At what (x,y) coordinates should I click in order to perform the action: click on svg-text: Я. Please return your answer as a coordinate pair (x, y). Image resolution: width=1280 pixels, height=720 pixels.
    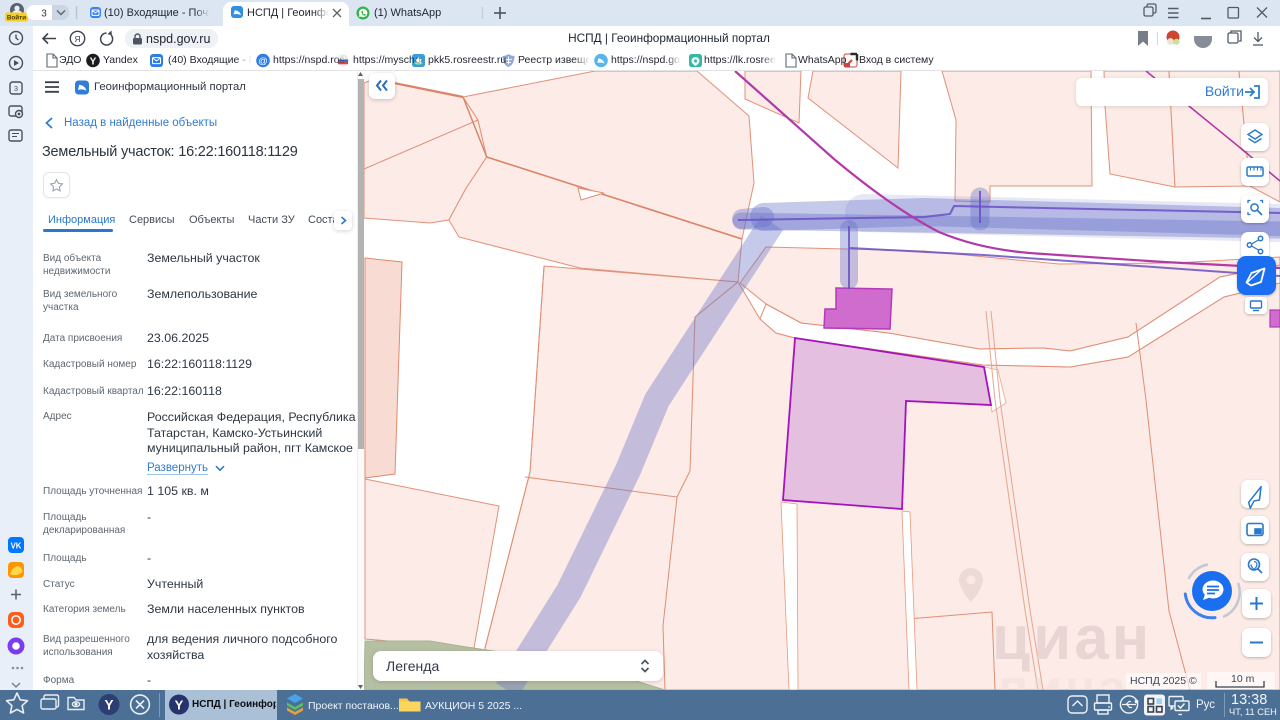
    Looking at the image, I should click on (77, 39).